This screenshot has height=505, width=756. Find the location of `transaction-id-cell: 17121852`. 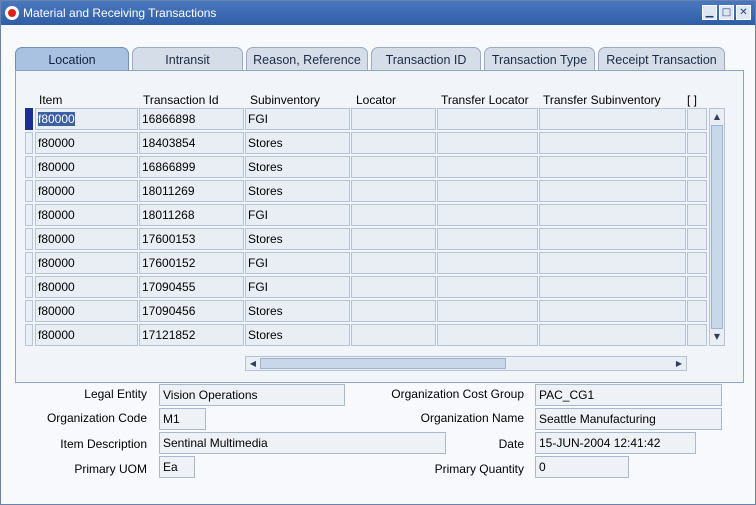

transaction-id-cell: 17121852 is located at coordinates (191, 335).